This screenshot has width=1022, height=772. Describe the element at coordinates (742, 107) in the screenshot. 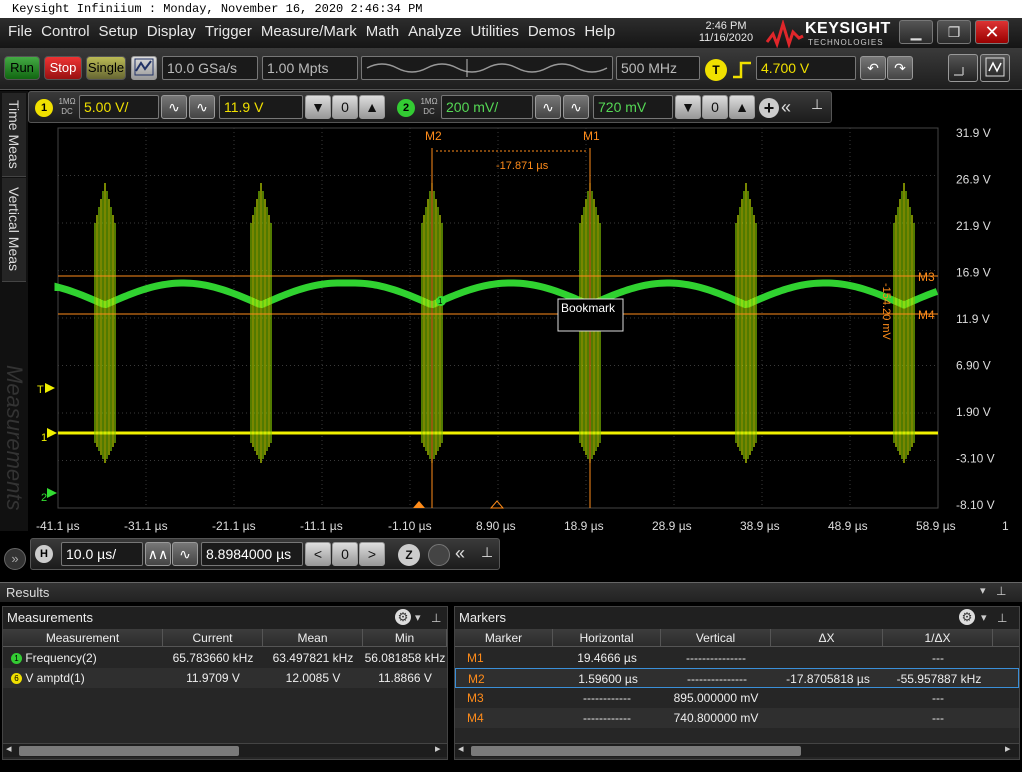

I see `ch2-offset-up-button: ▲` at that location.